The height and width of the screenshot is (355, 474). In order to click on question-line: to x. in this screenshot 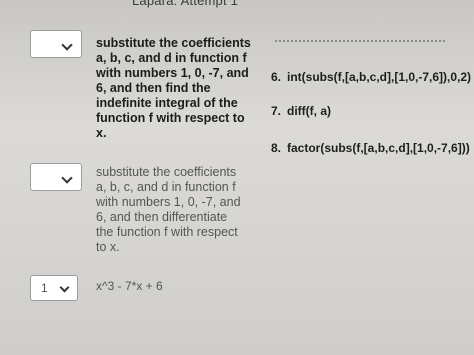, I will do `click(108, 247)`.